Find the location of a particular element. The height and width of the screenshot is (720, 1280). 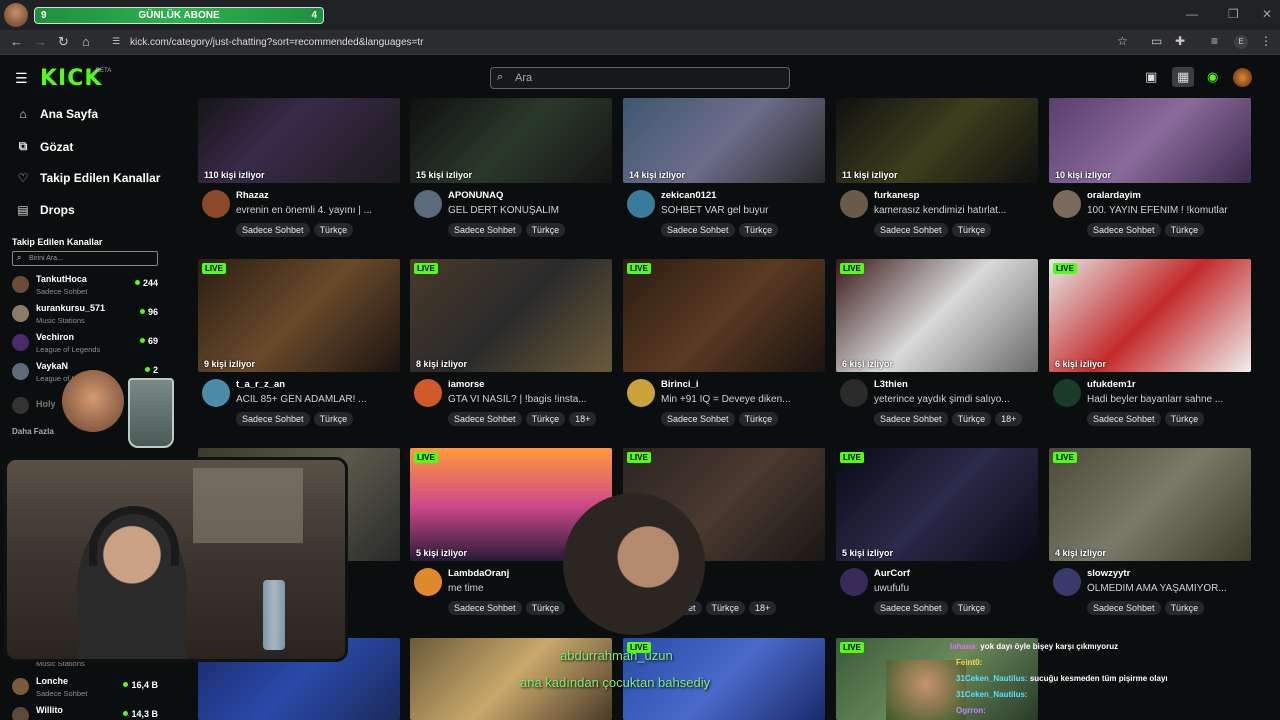

channel-name: oralardayim is located at coordinates (1114, 195).